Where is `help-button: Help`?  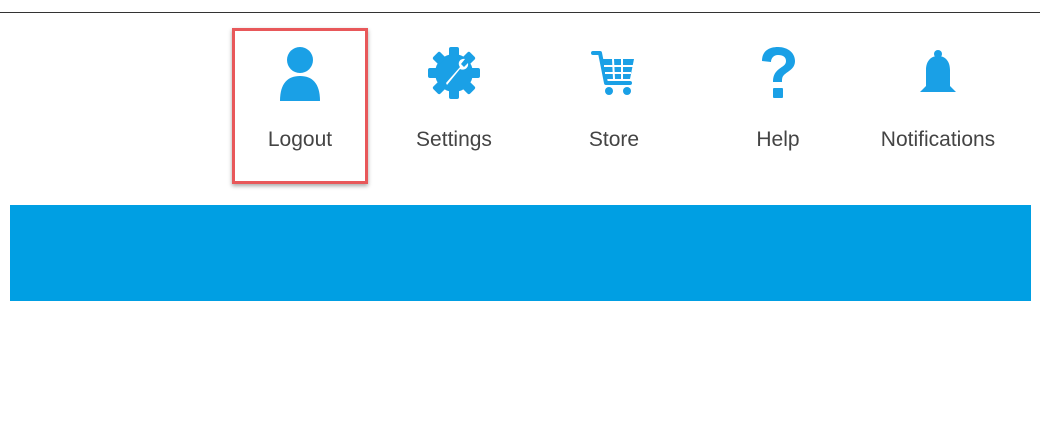 help-button: Help is located at coordinates (778, 108).